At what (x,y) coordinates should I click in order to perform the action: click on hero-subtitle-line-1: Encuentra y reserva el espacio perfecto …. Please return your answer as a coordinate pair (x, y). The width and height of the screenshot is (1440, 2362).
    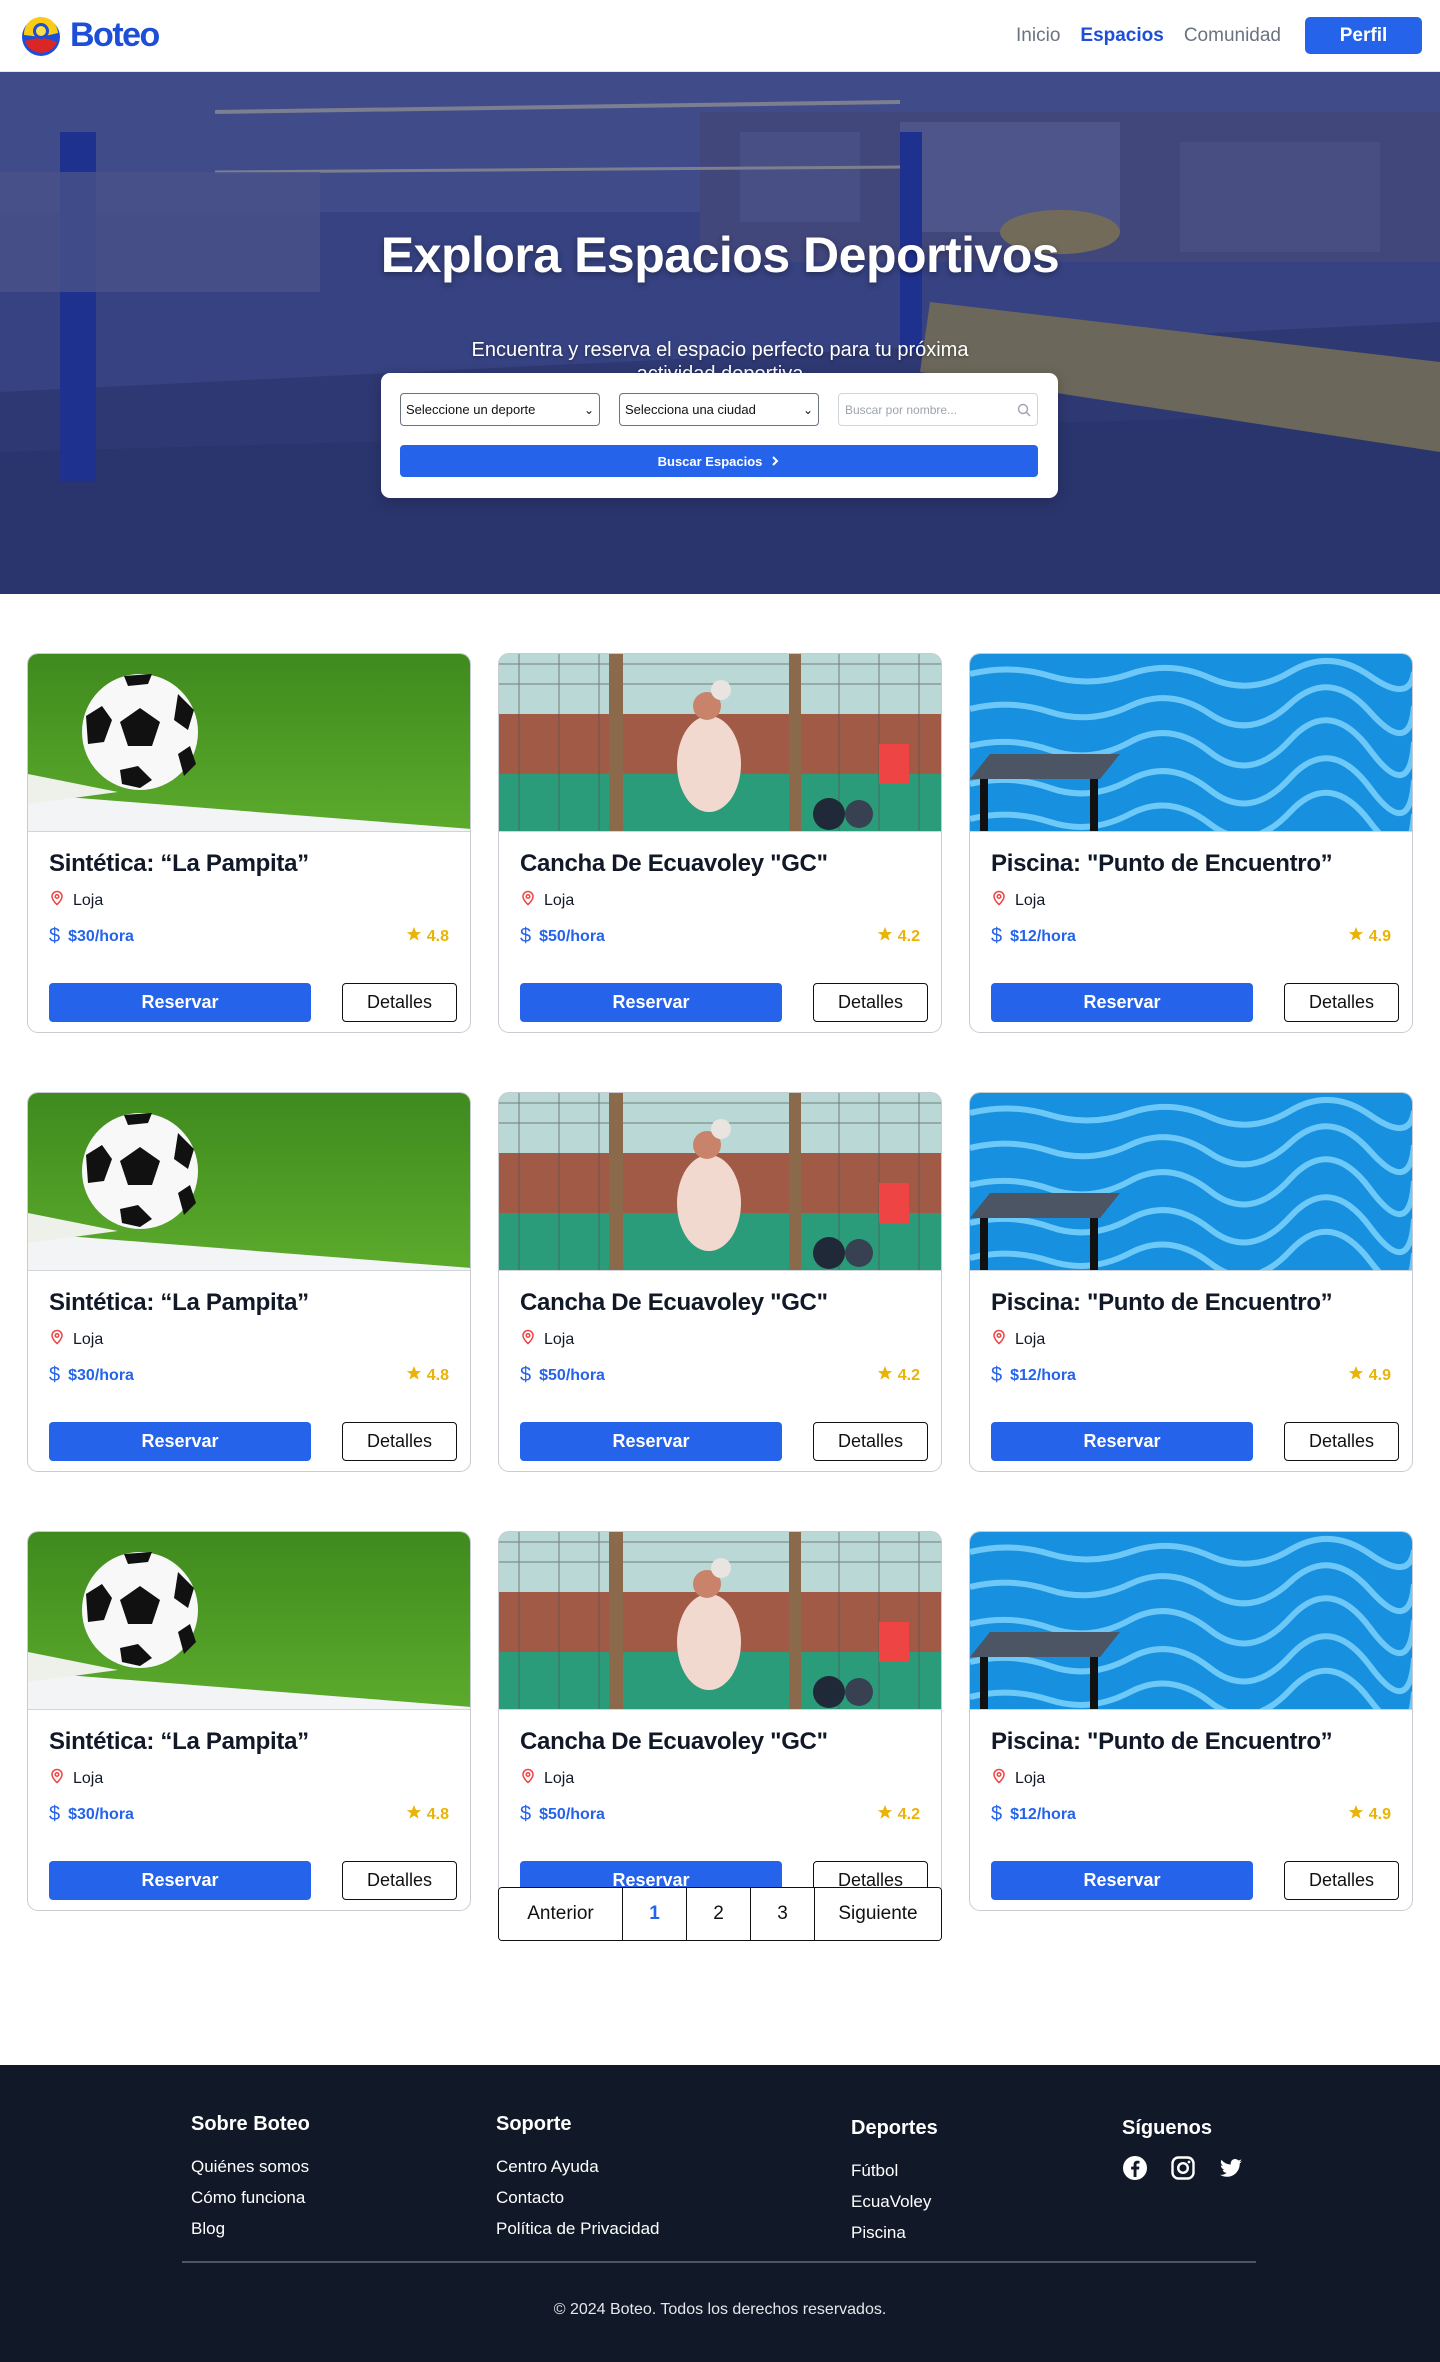
    Looking at the image, I should click on (720, 350).